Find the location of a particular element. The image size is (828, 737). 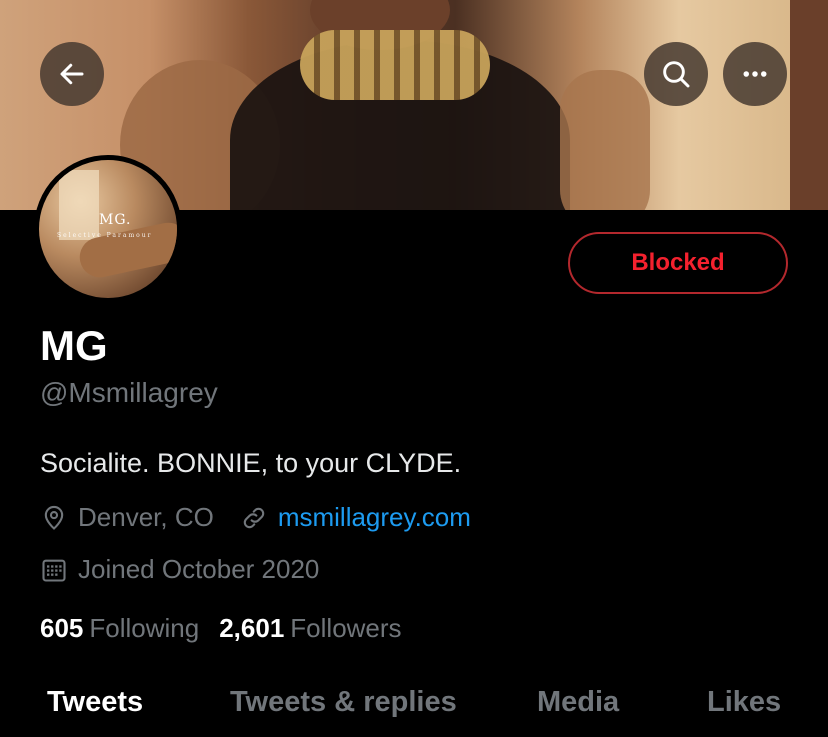

more-icon is located at coordinates (755, 74).